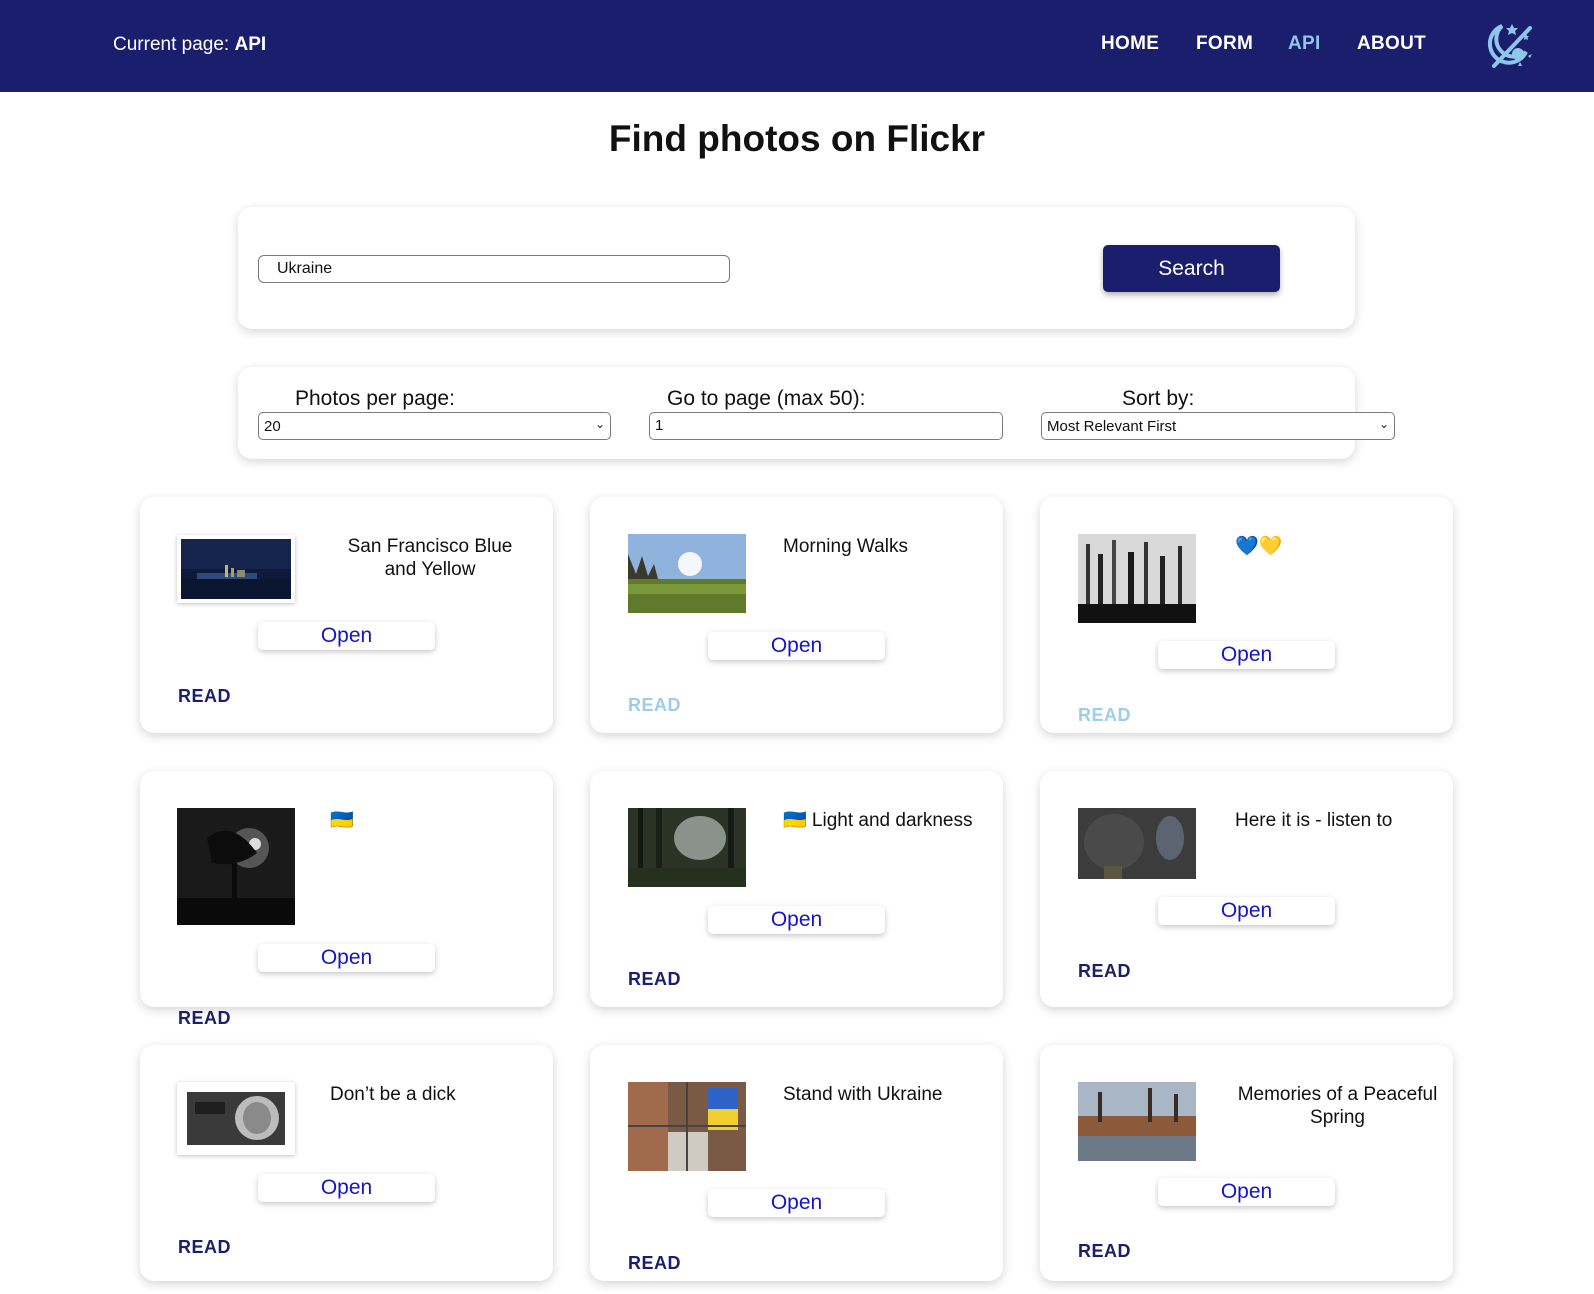 This screenshot has width=1594, height=1294. Describe the element at coordinates (393, 1094) in the screenshot. I see `photo-title: Don’t be a dick` at that location.